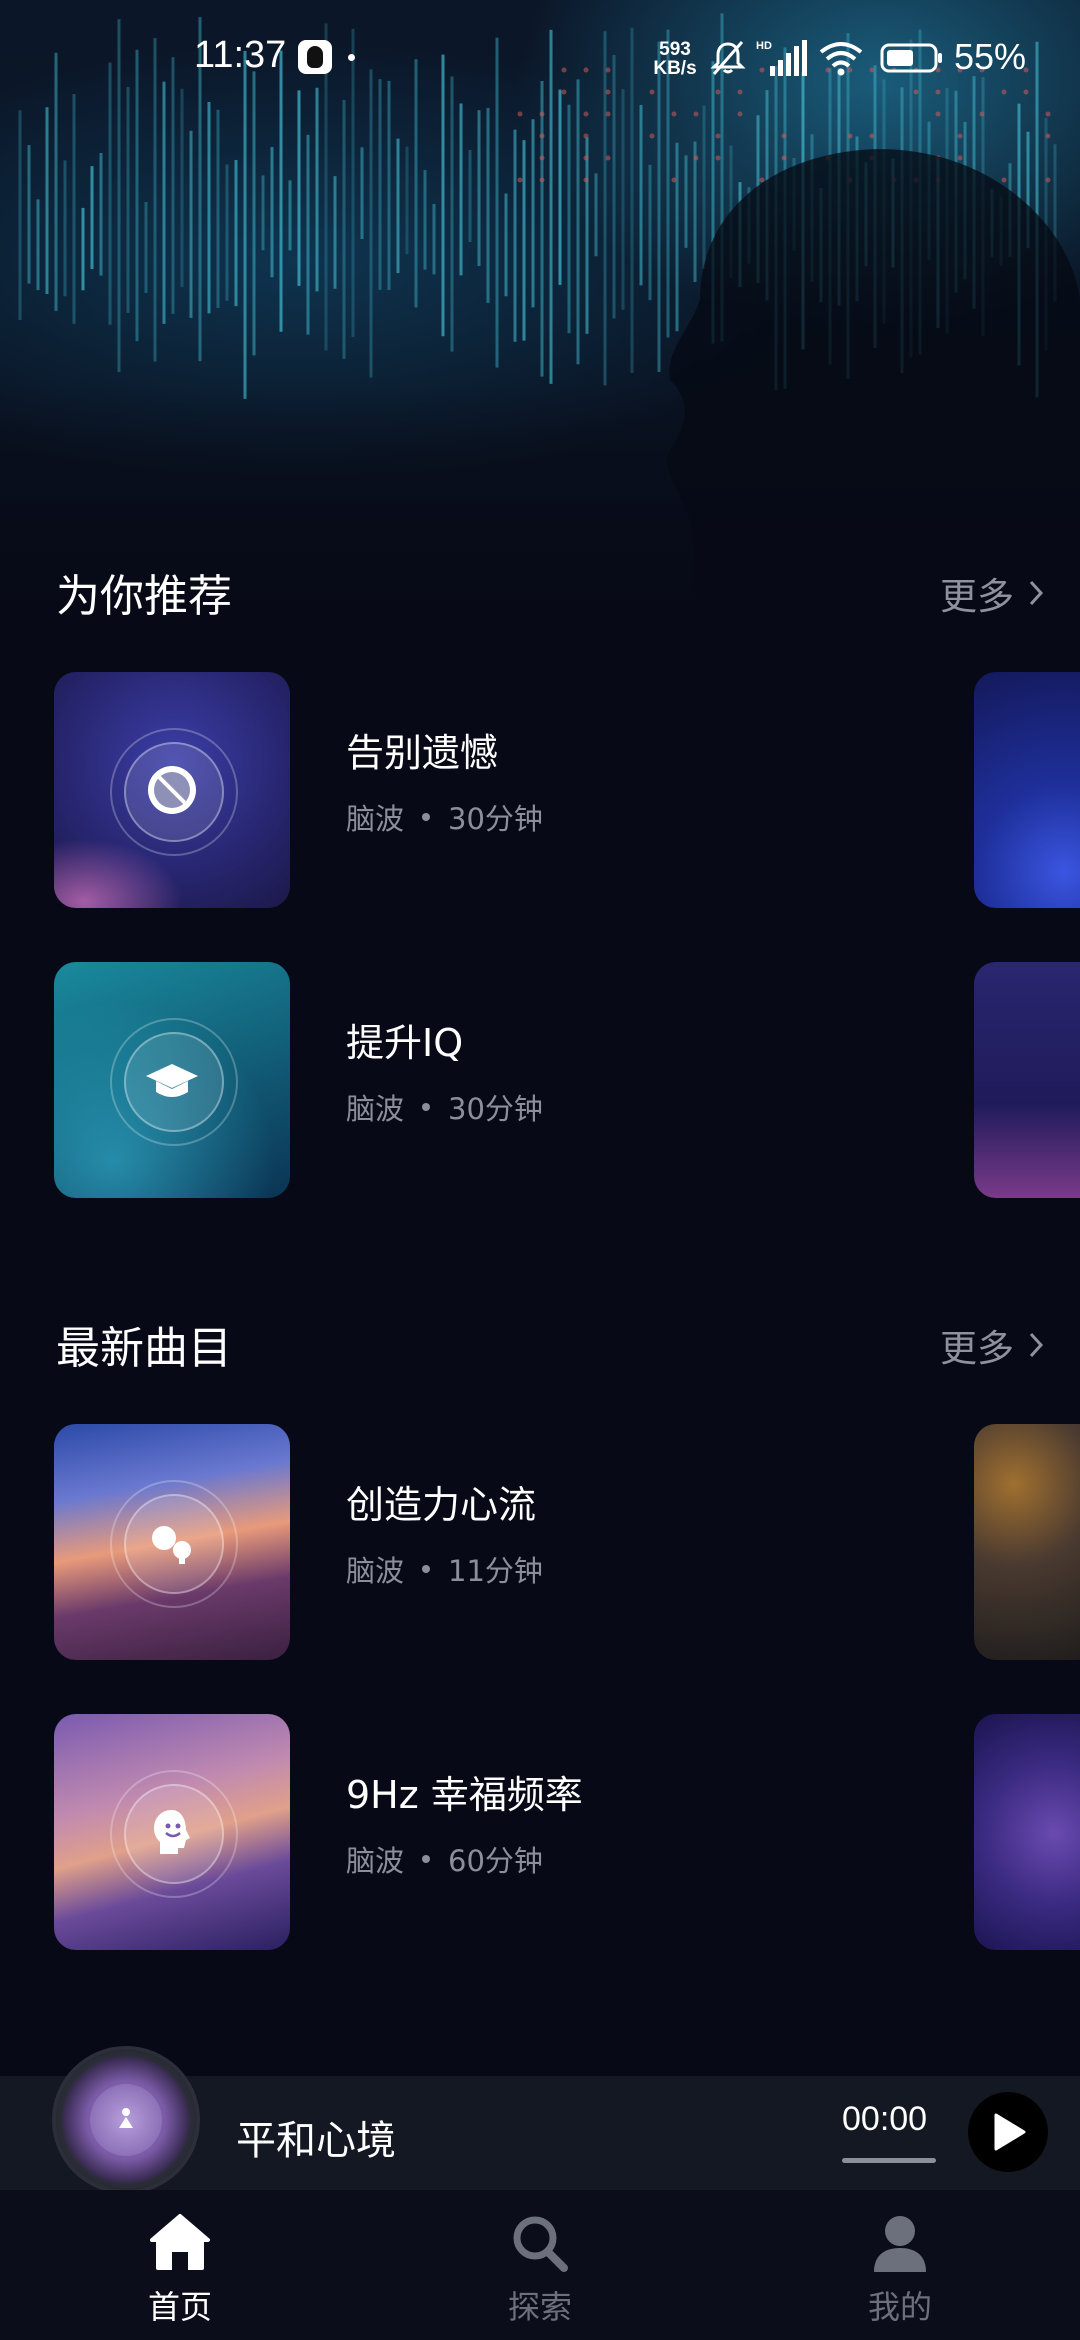  What do you see at coordinates (464, 1795) in the screenshot?
I see `track-title: 9Hz 幸福频率` at bounding box center [464, 1795].